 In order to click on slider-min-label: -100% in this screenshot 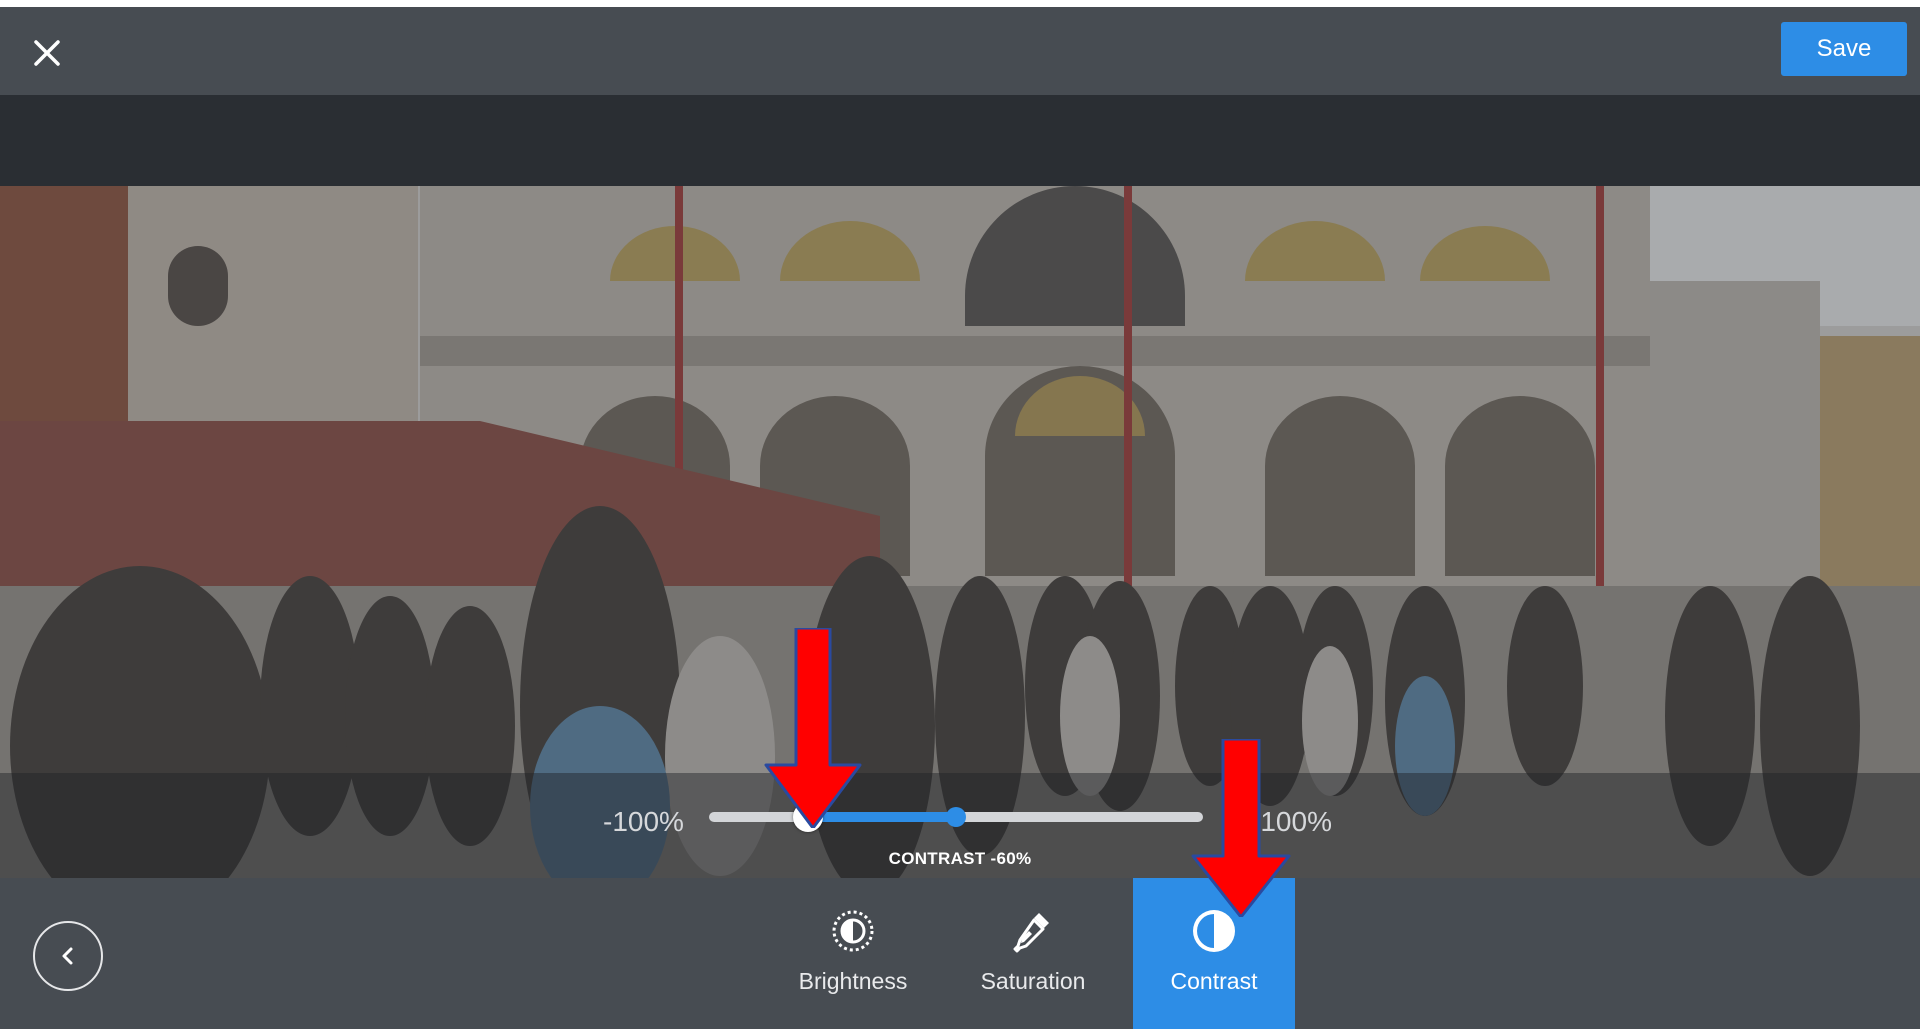, I will do `click(643, 821)`.